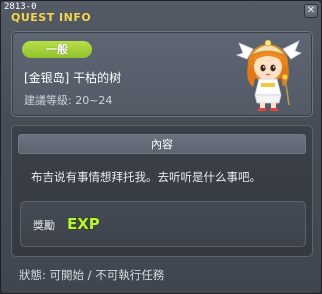  Describe the element at coordinates (57, 49) in the screenshot. I see `quest-category-badge: 一般` at that location.